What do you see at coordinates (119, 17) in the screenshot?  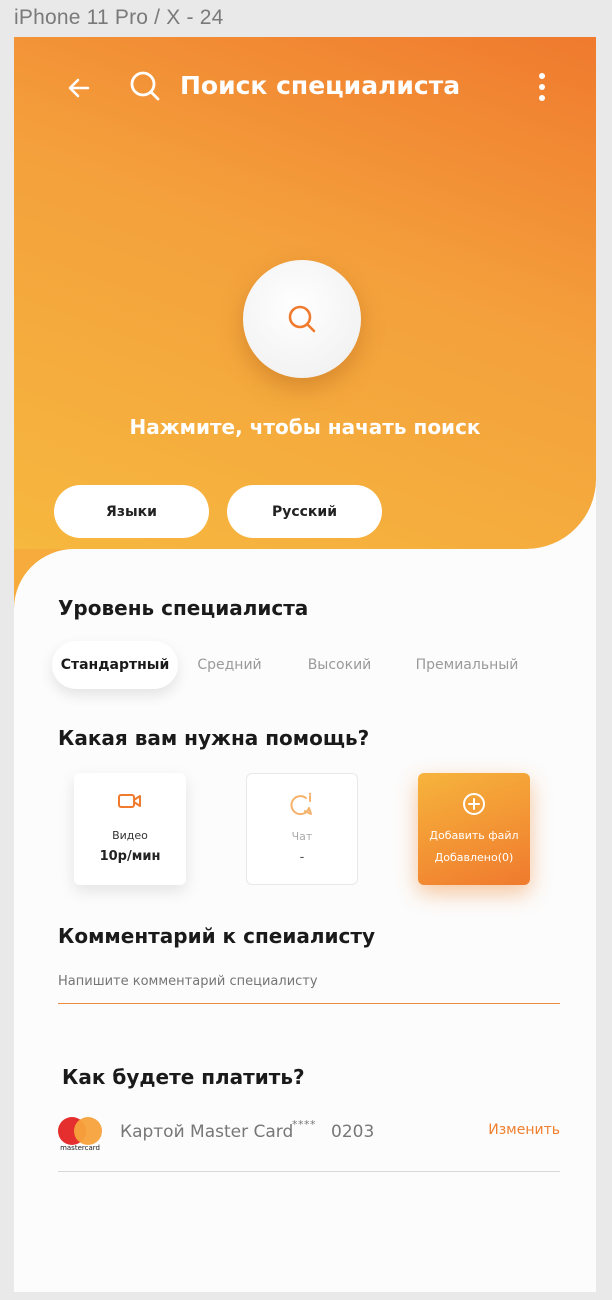 I see `frame-label: iPhone 11 Pro / X - 24` at bounding box center [119, 17].